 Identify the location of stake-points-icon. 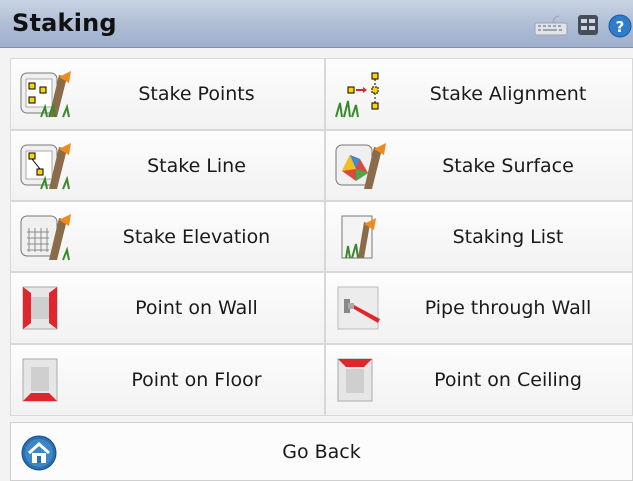
(45, 94).